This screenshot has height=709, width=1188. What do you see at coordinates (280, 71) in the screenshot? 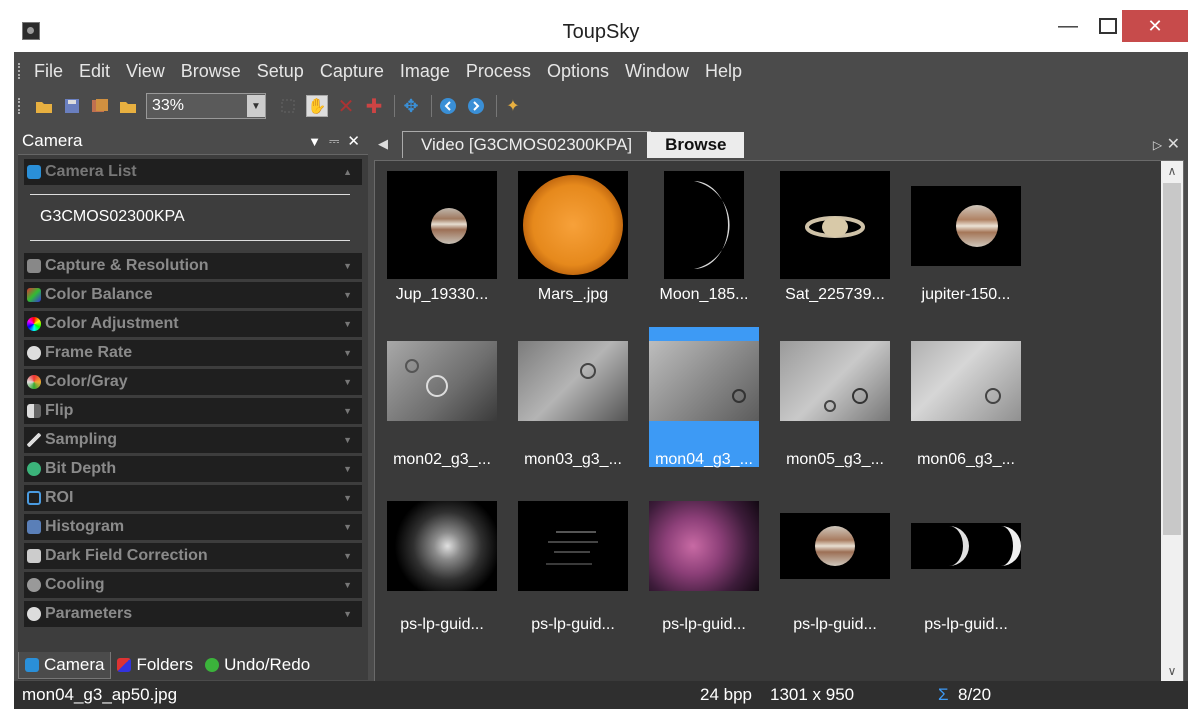
I see `menu-setup: Setup` at bounding box center [280, 71].